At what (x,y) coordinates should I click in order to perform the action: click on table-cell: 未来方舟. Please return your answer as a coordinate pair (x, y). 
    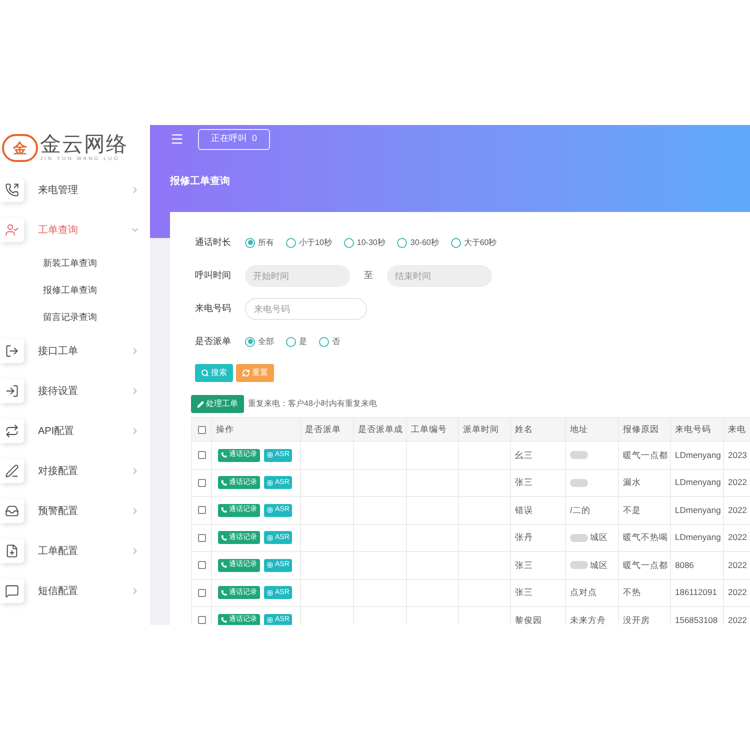
    Looking at the image, I should click on (588, 619).